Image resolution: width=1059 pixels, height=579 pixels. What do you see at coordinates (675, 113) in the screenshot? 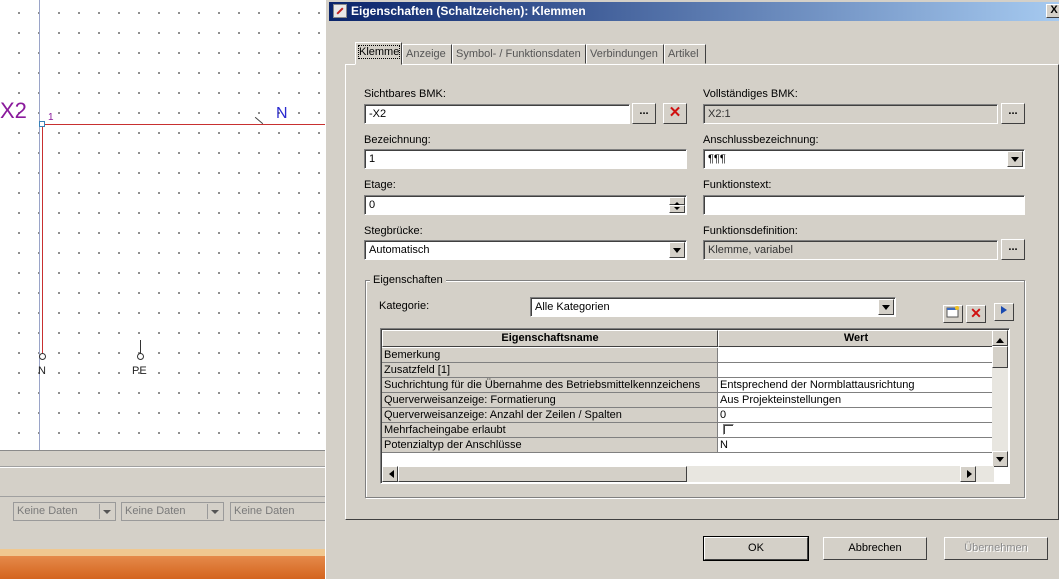
I see `delete-icon: ✕` at bounding box center [675, 113].